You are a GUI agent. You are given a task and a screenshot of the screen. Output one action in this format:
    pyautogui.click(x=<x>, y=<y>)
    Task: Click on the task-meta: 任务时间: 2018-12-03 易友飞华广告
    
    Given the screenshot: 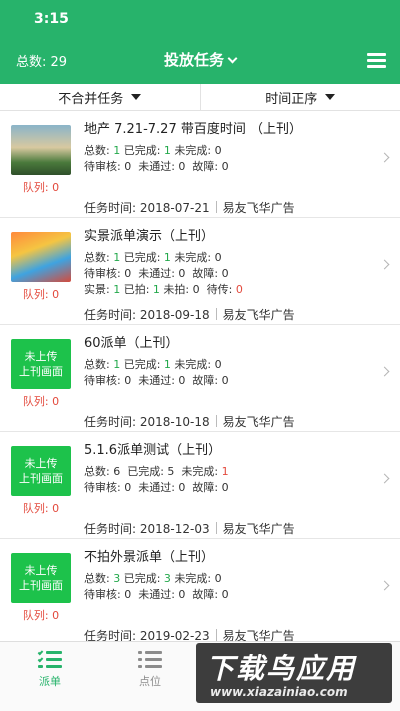 What is the action you would take?
    pyautogui.click(x=189, y=528)
    